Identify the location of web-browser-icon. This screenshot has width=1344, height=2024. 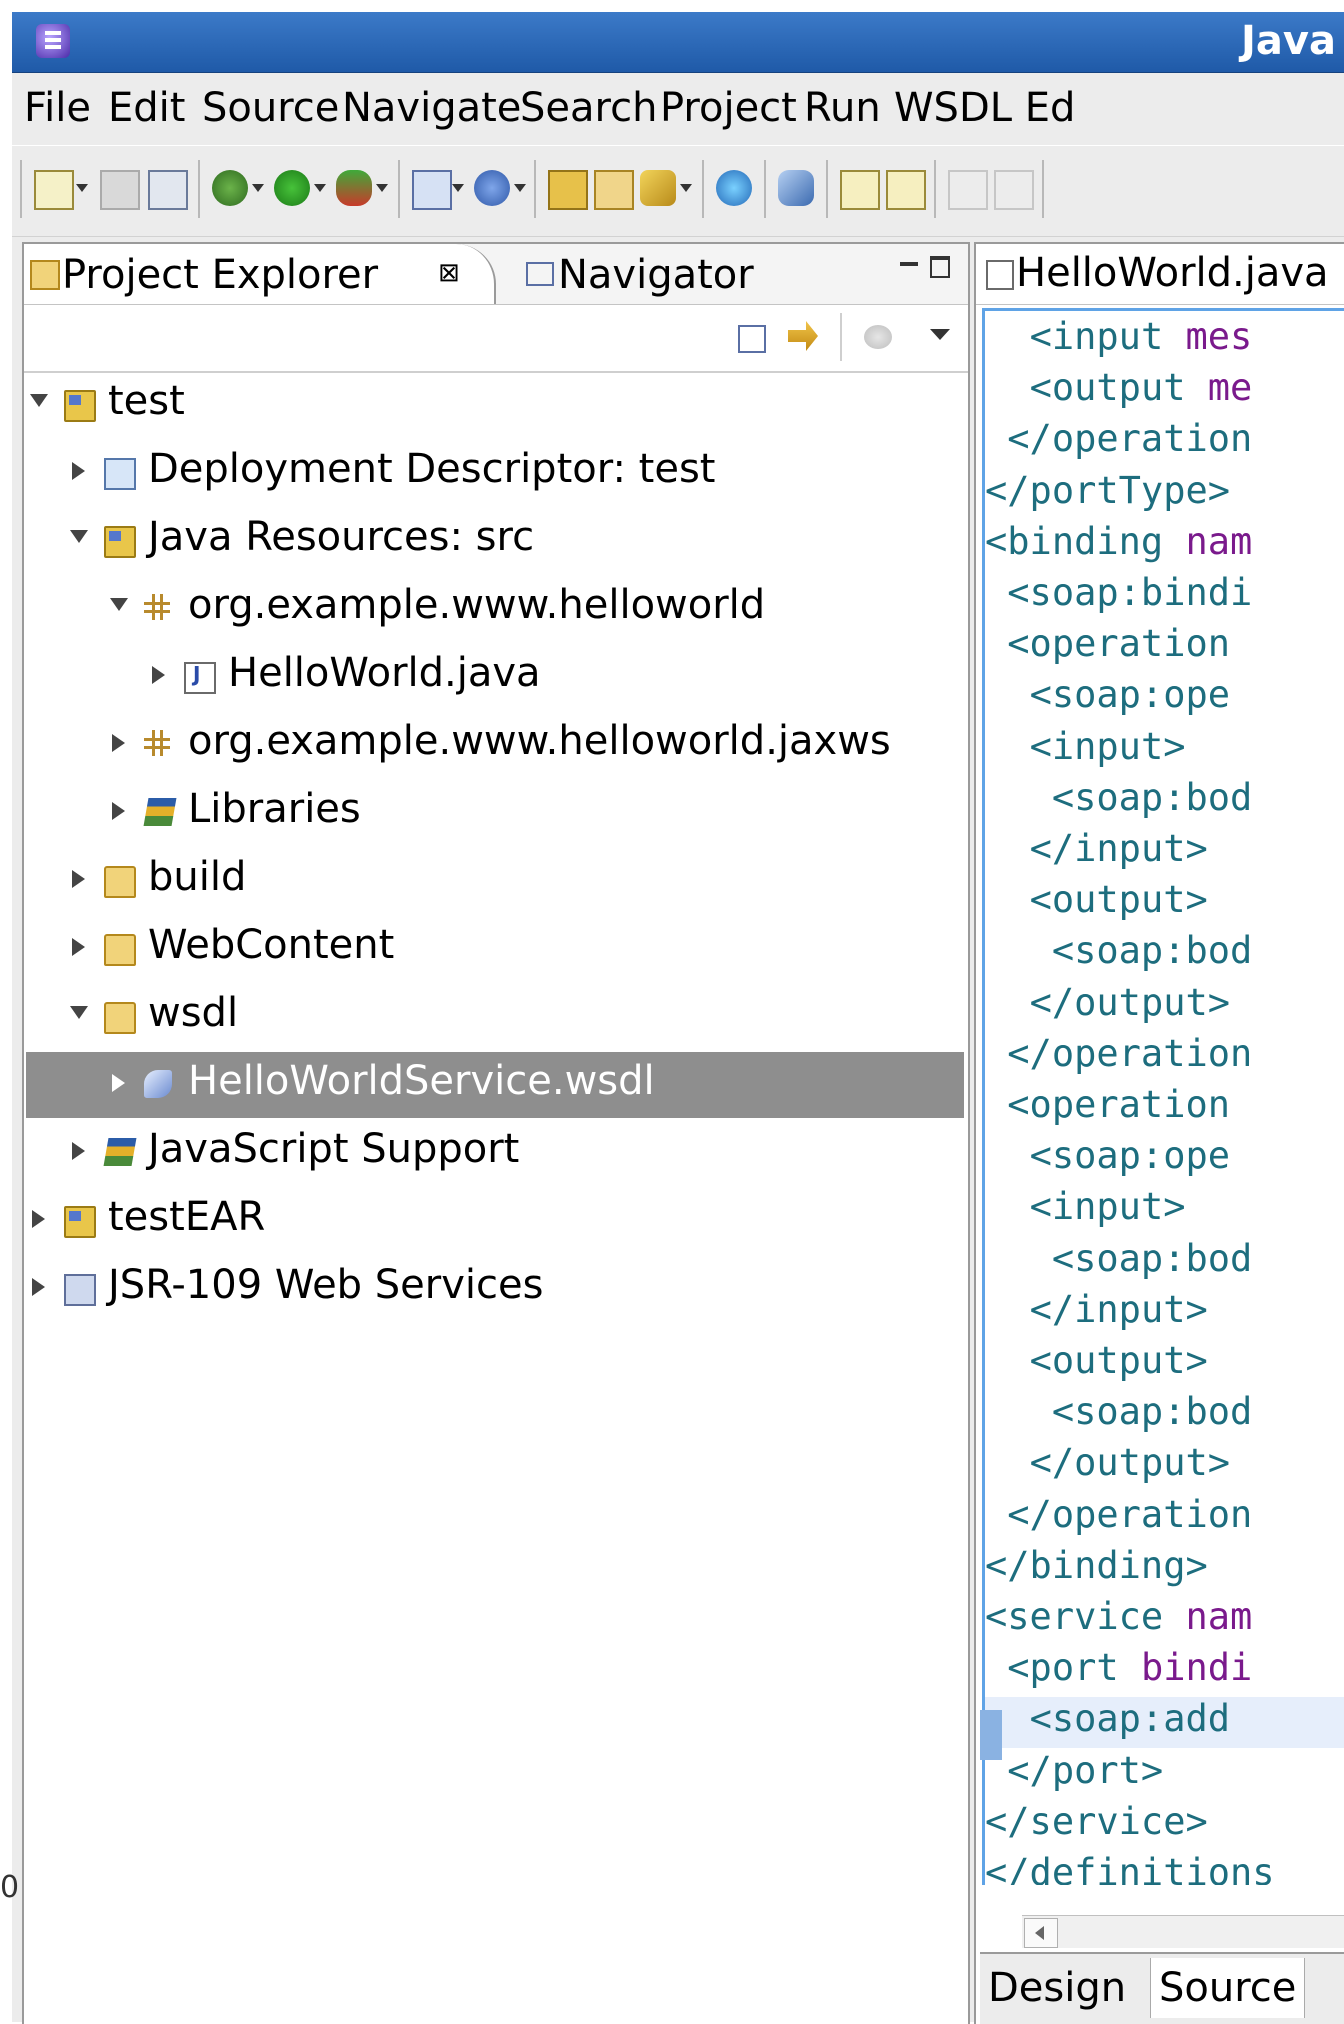
(734, 188).